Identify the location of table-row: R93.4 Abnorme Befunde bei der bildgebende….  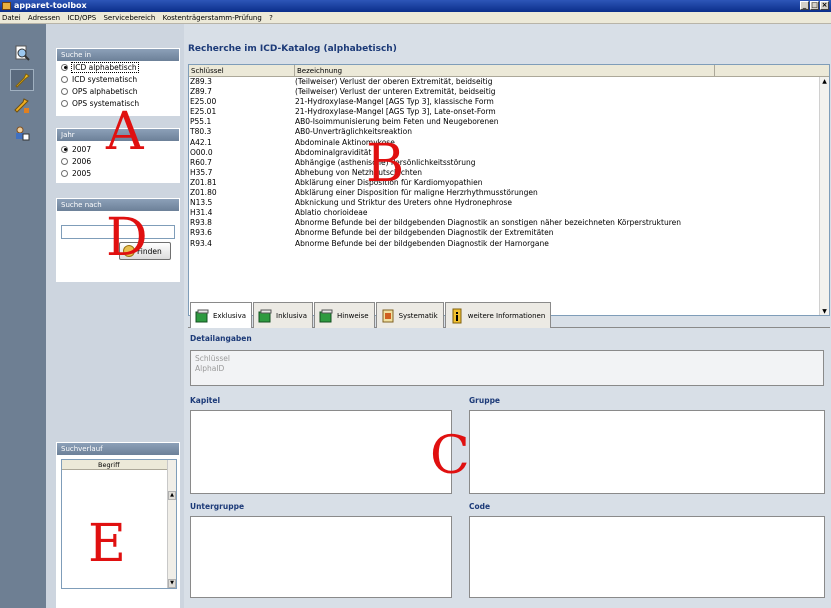
(509, 244).